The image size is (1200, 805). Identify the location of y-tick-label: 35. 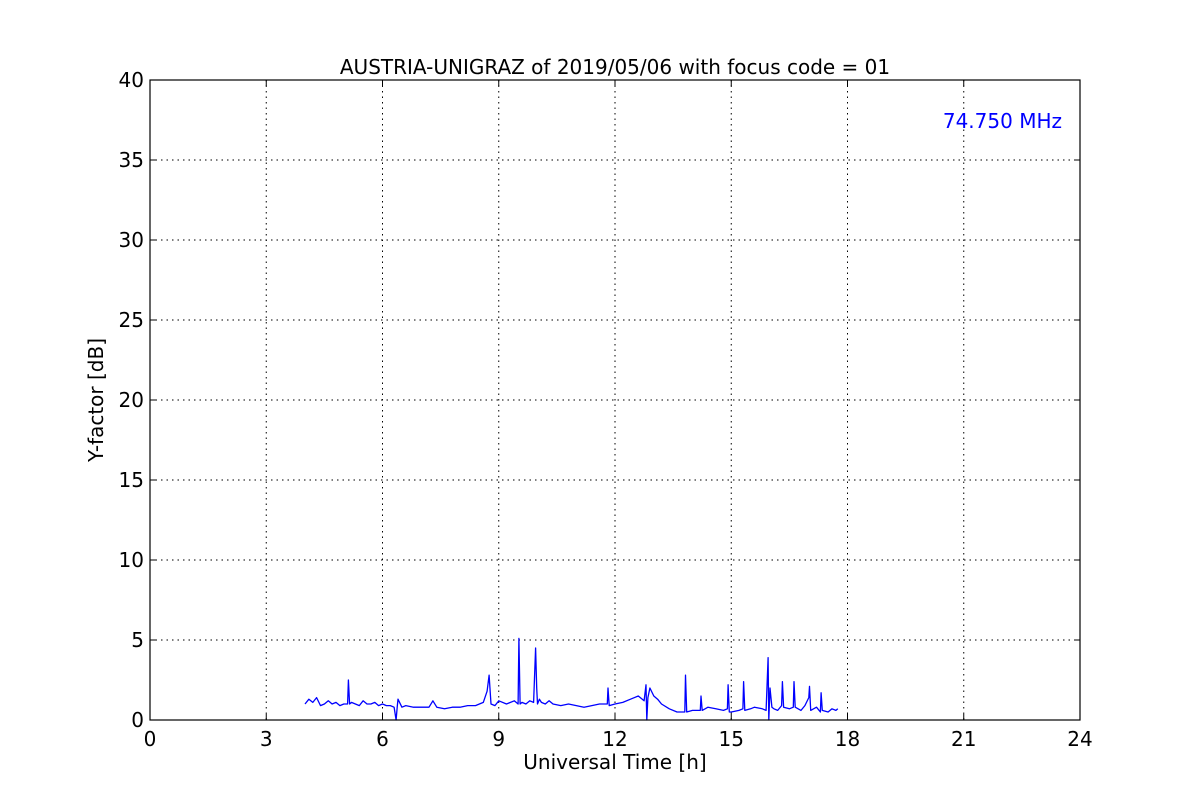
(131, 160).